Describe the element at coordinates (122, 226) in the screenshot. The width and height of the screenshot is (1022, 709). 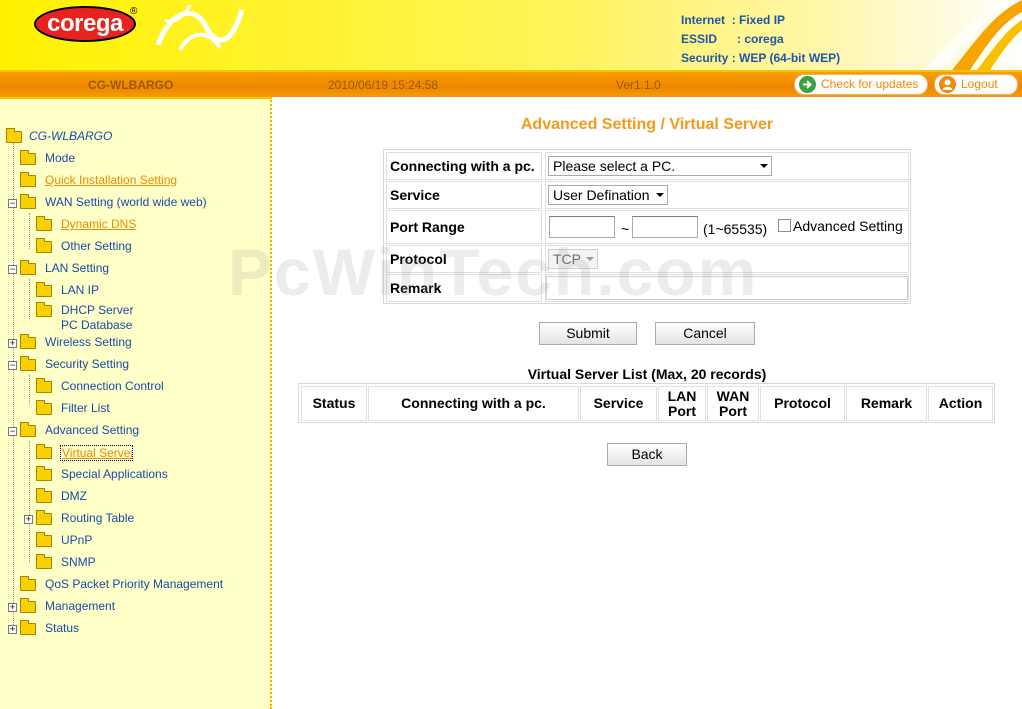
I see `sidebar-item-dynamic-dns: Dynamic DNS` at that location.